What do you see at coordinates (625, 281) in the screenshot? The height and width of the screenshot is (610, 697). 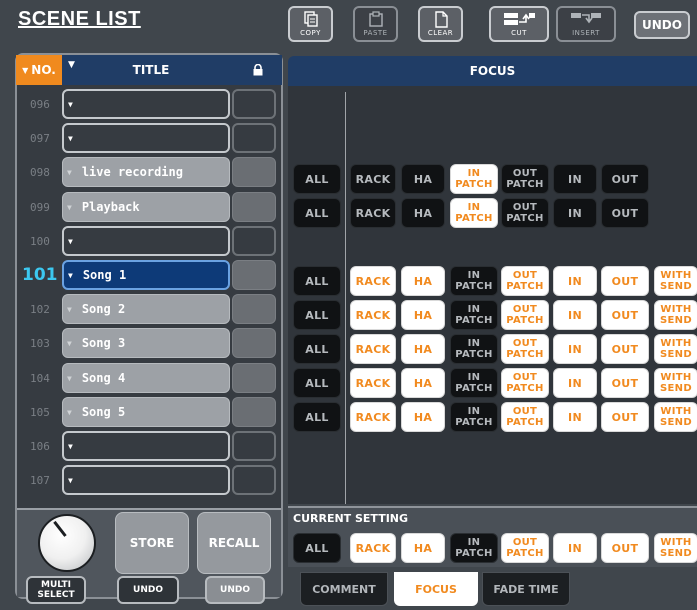 I see `focus-row-101-out-toggle: OUT` at bounding box center [625, 281].